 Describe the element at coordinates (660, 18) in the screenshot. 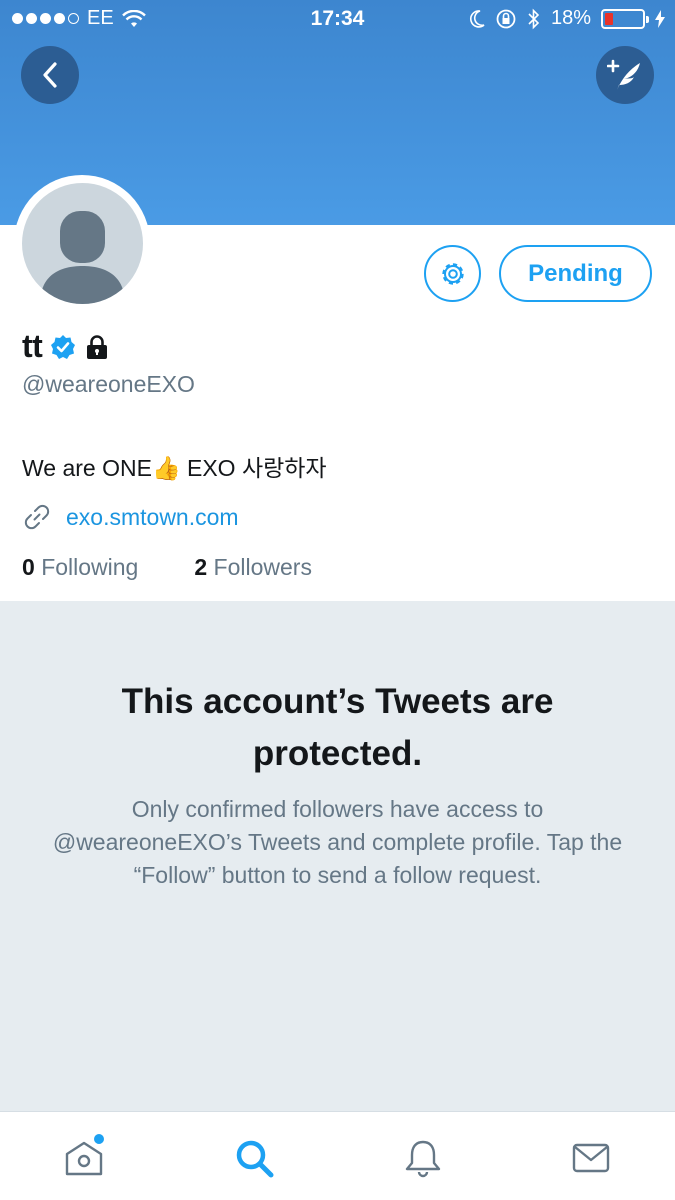

I see `charging-bolt-icon` at that location.